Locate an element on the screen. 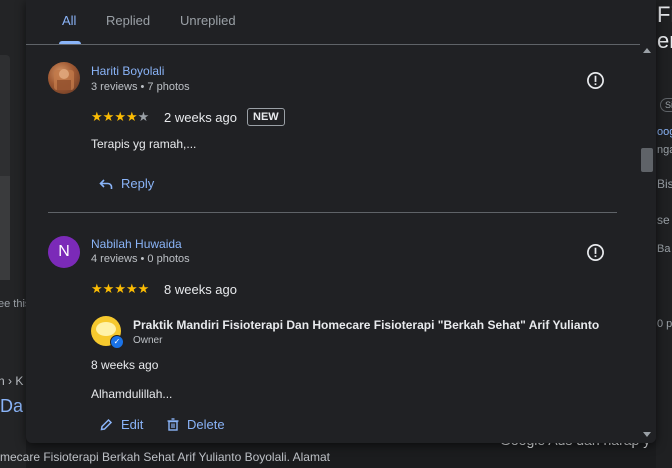 The width and height of the screenshot is (672, 468). edit-label: Edit is located at coordinates (132, 424).